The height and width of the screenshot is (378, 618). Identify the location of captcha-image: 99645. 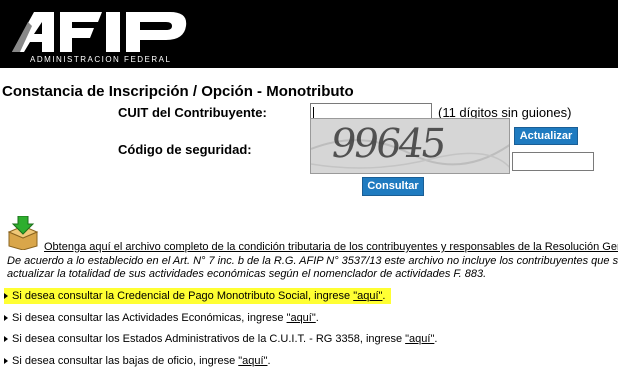
(410, 146).